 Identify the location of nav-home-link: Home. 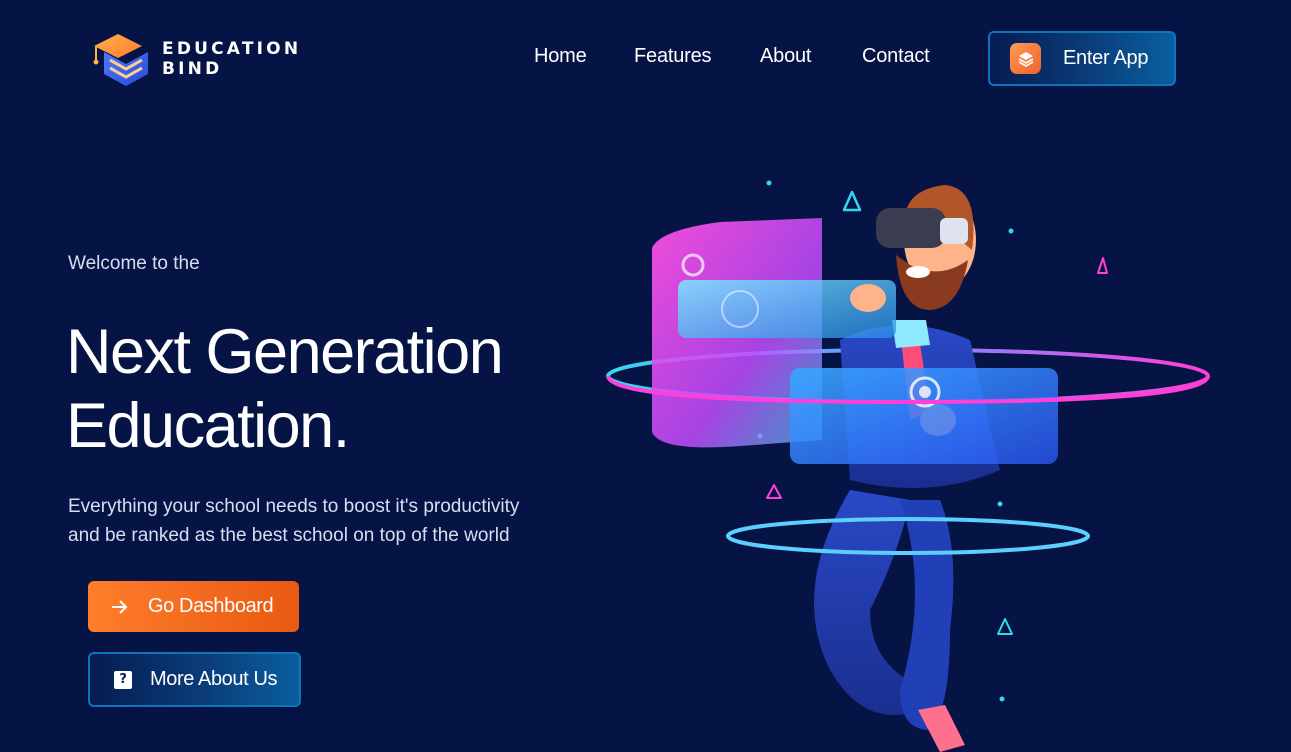
(560, 56).